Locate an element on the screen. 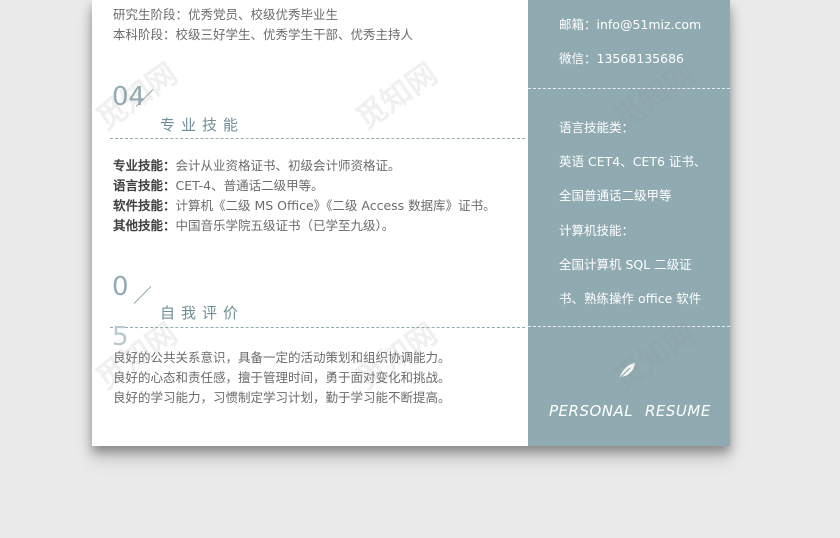  skill-label: 语言技能： is located at coordinates (144, 185).